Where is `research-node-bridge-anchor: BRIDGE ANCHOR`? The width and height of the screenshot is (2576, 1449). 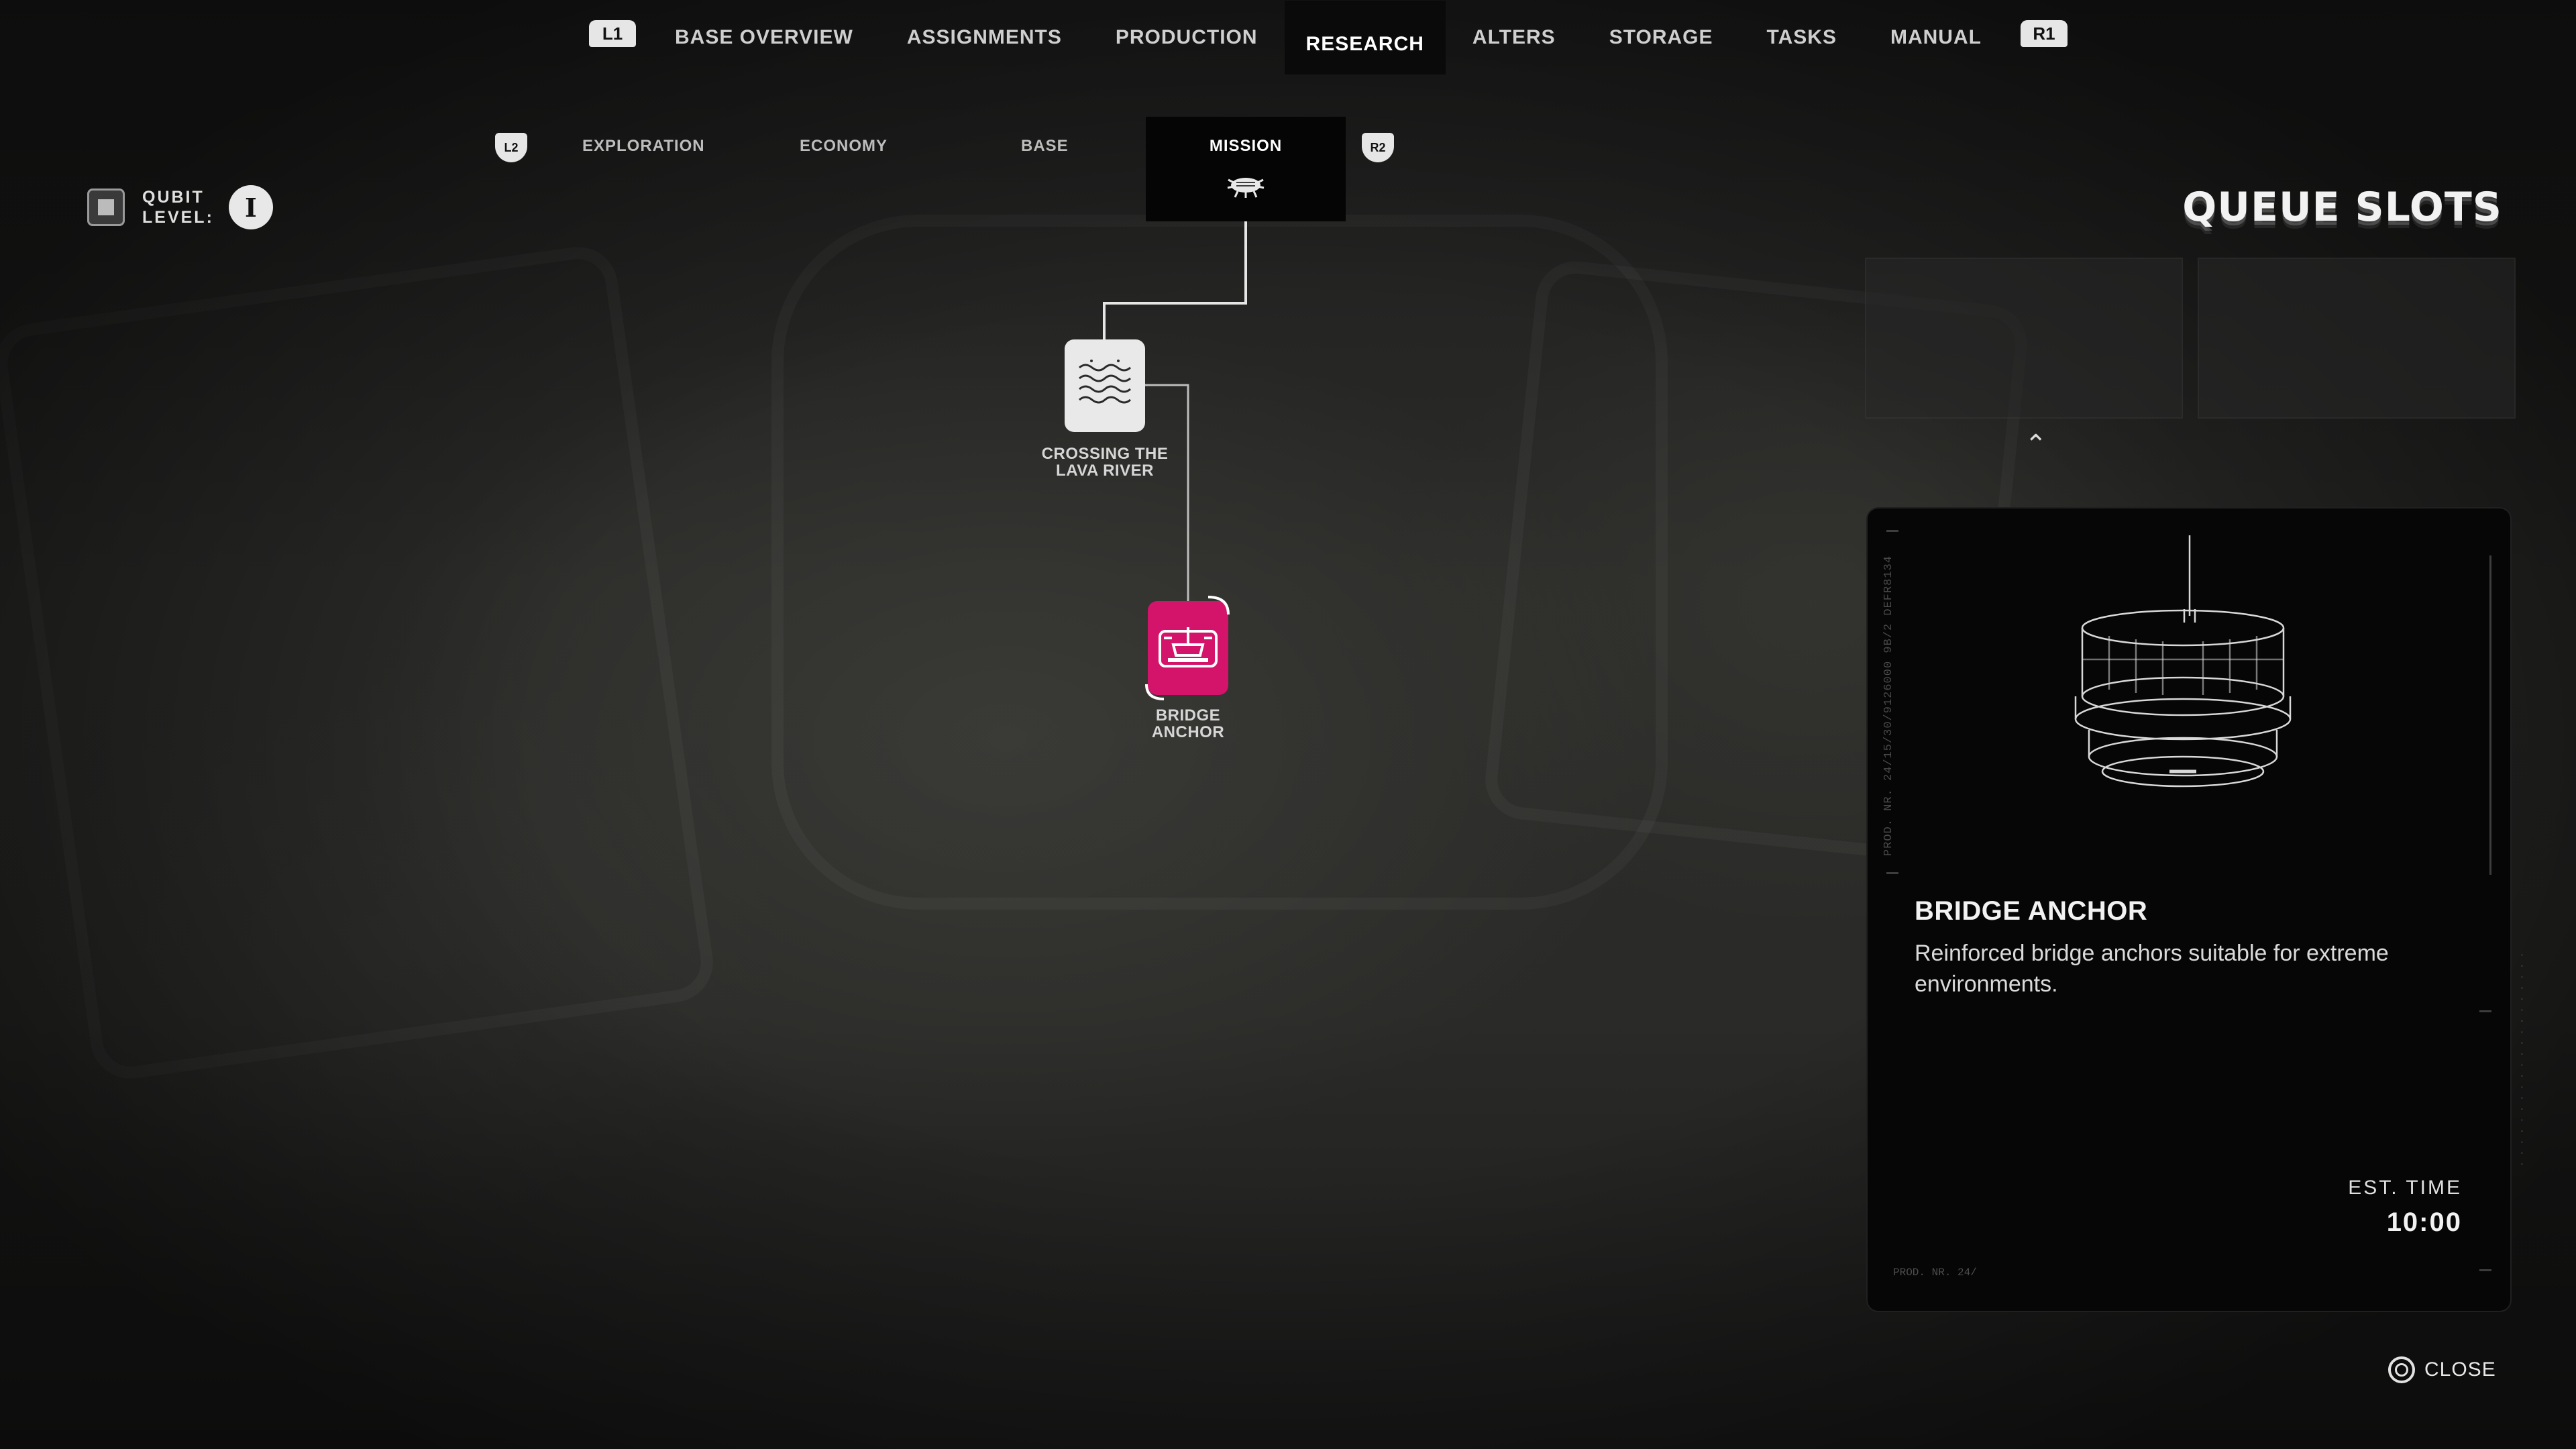
research-node-bridge-anchor: BRIDGE ANCHOR is located at coordinates (1187, 668).